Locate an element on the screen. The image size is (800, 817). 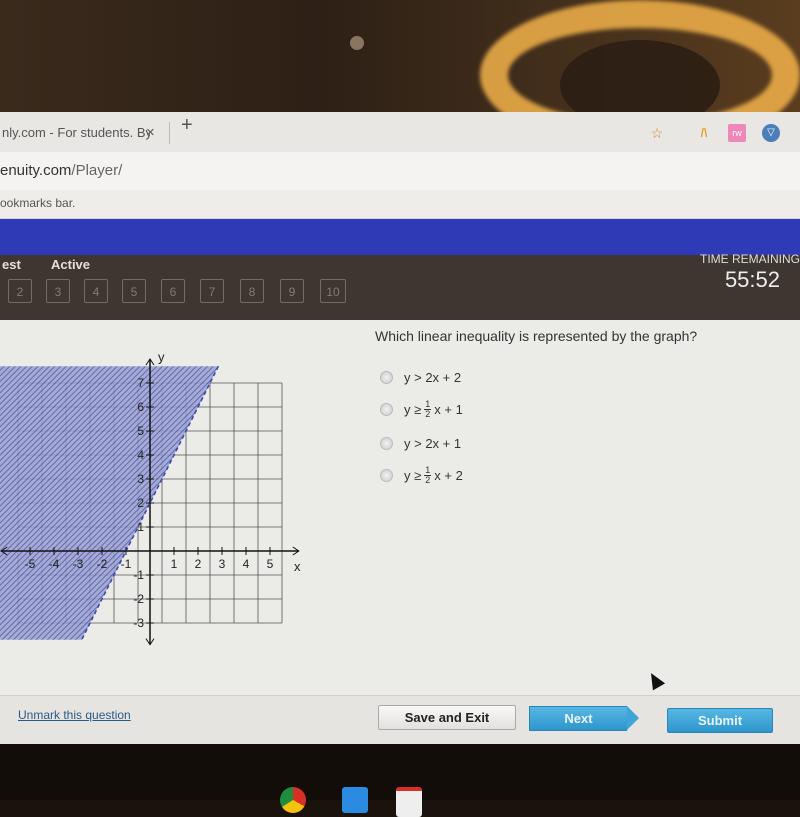
answer-option-3: y > 2x + 1 is located at coordinates (420, 443).